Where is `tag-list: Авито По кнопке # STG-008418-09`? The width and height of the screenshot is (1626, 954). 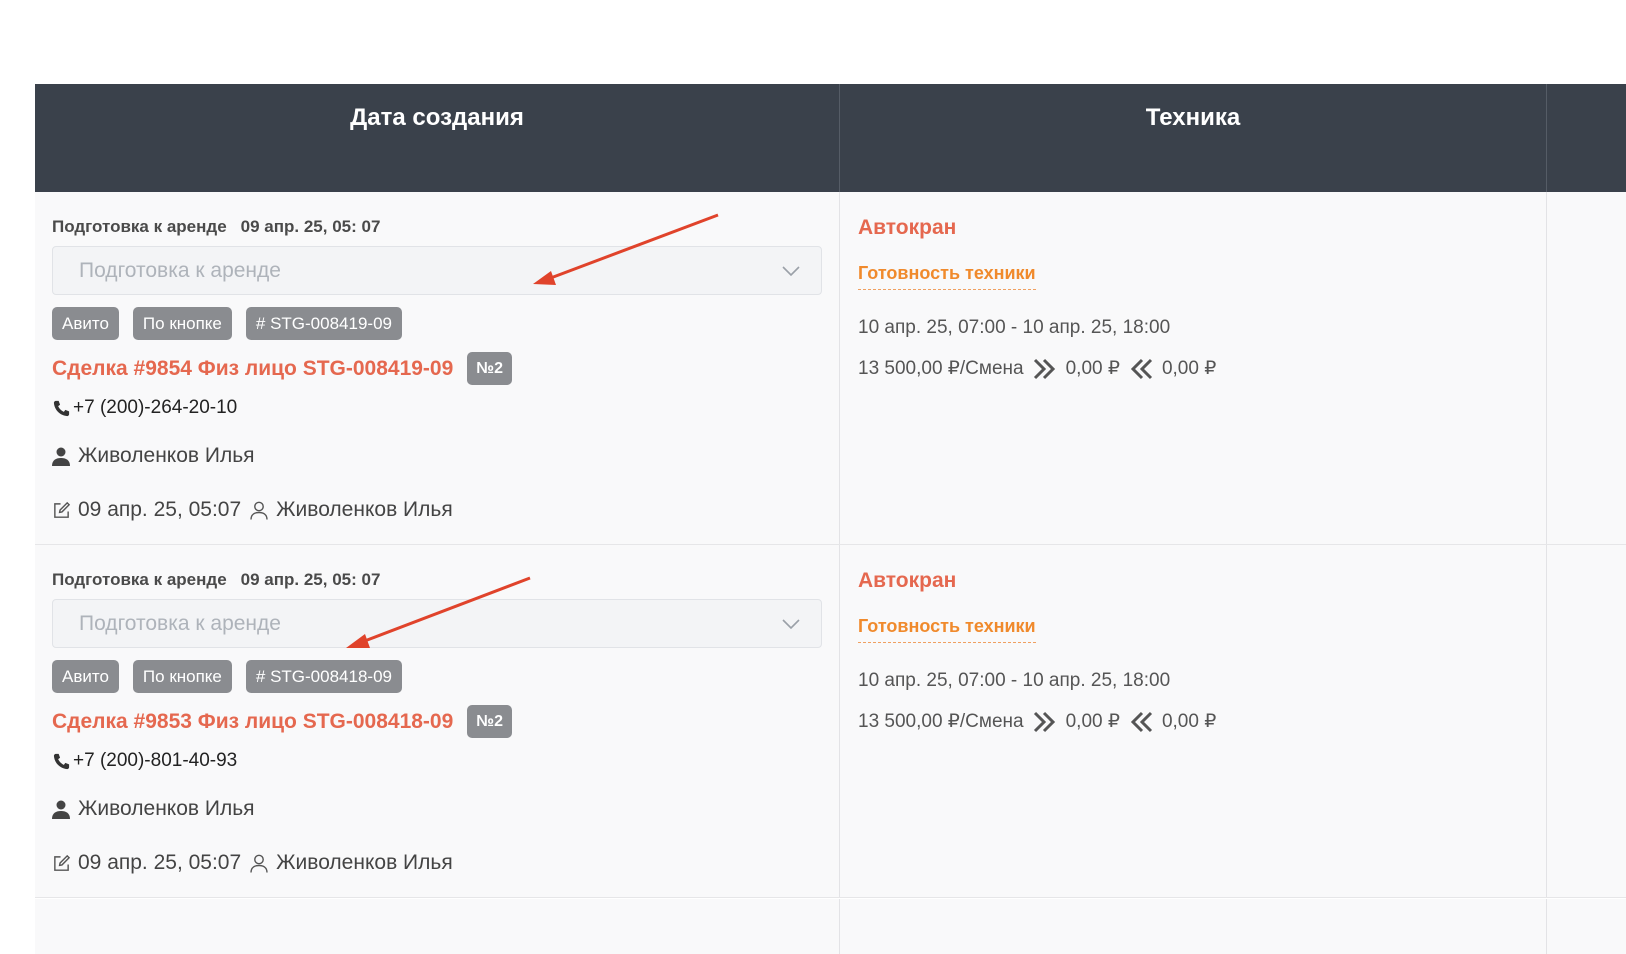 tag-list: Авито По кнопке # STG-008418-09 is located at coordinates (227, 676).